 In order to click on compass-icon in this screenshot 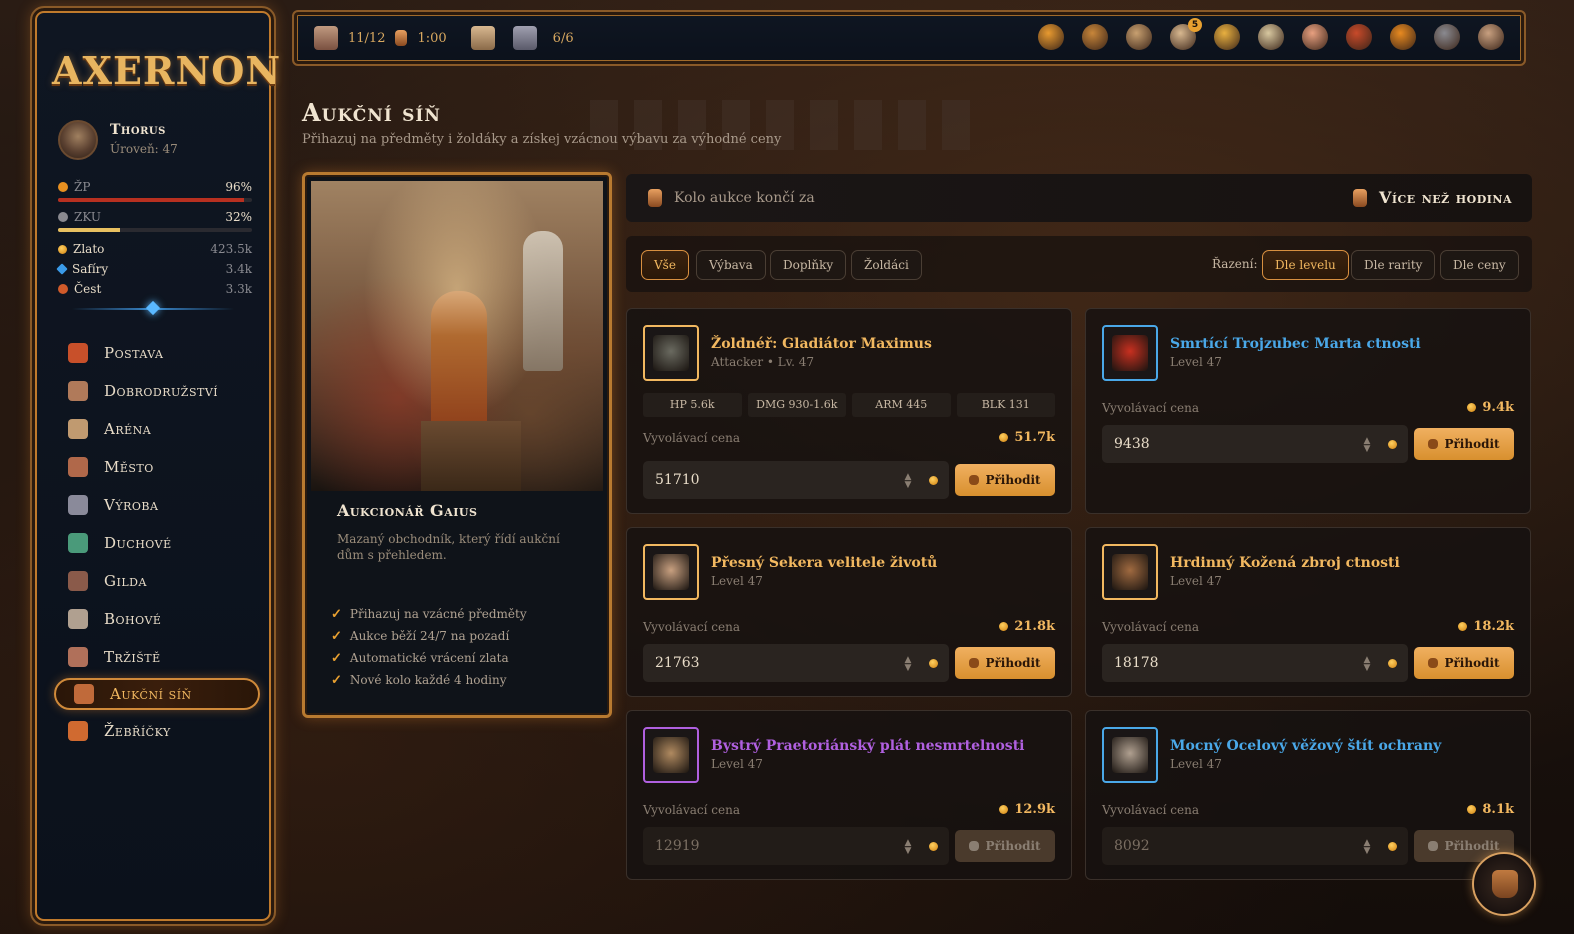, I will do `click(1095, 37)`.